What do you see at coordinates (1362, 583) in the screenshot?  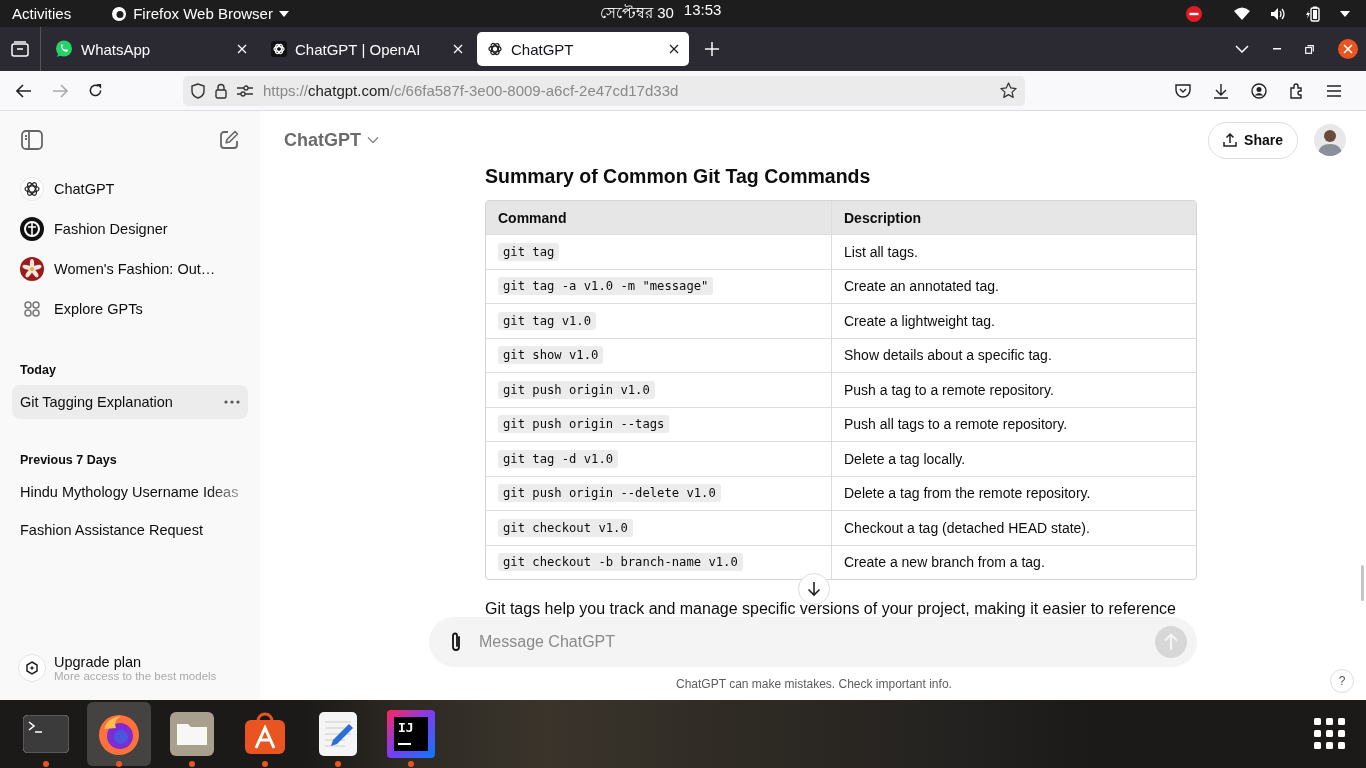 I see `scrollbar-thumb` at bounding box center [1362, 583].